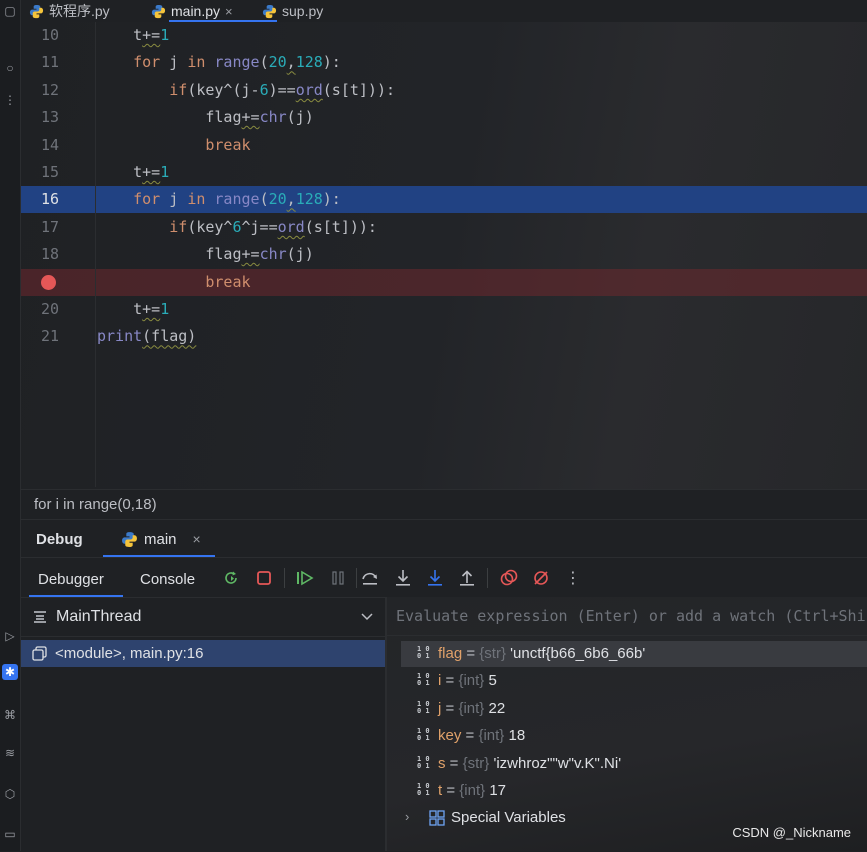 Image resolution: width=867 pixels, height=852 pixels. Describe the element at coordinates (492, 653) in the screenshot. I see `variable-type: {str}` at that location.